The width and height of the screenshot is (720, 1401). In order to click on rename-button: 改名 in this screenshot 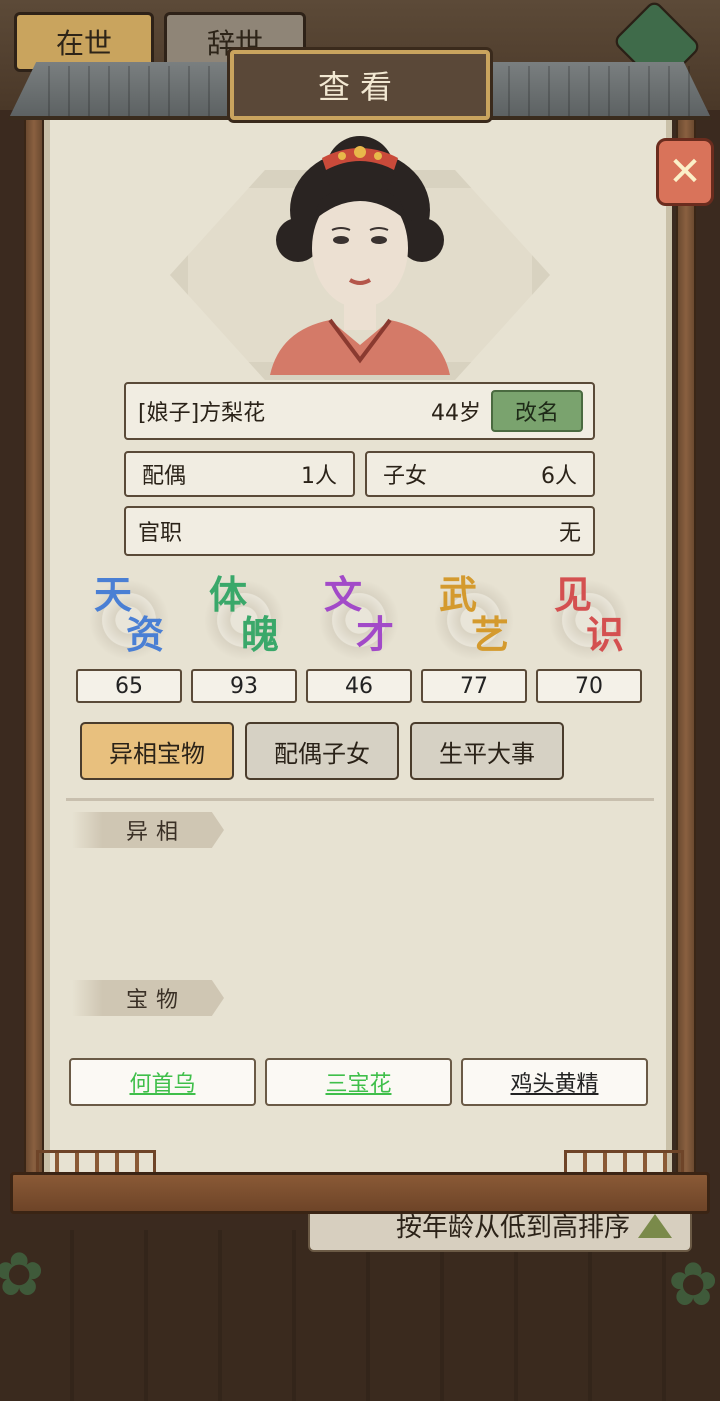, I will do `click(537, 411)`.